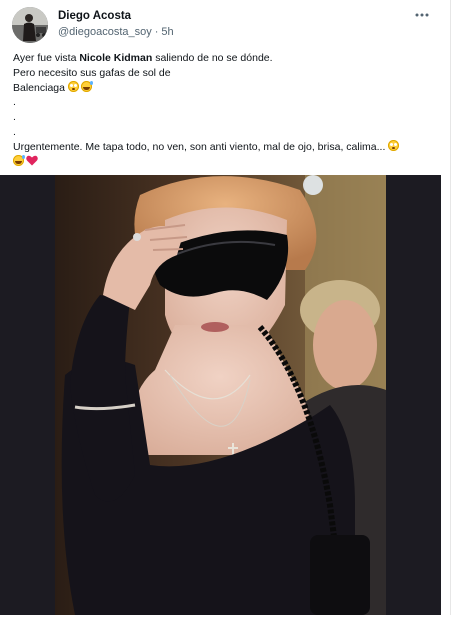 The image size is (451, 620). Describe the element at coordinates (105, 32) in the screenshot. I see `author-handle: @diegoacosta_soy` at that location.